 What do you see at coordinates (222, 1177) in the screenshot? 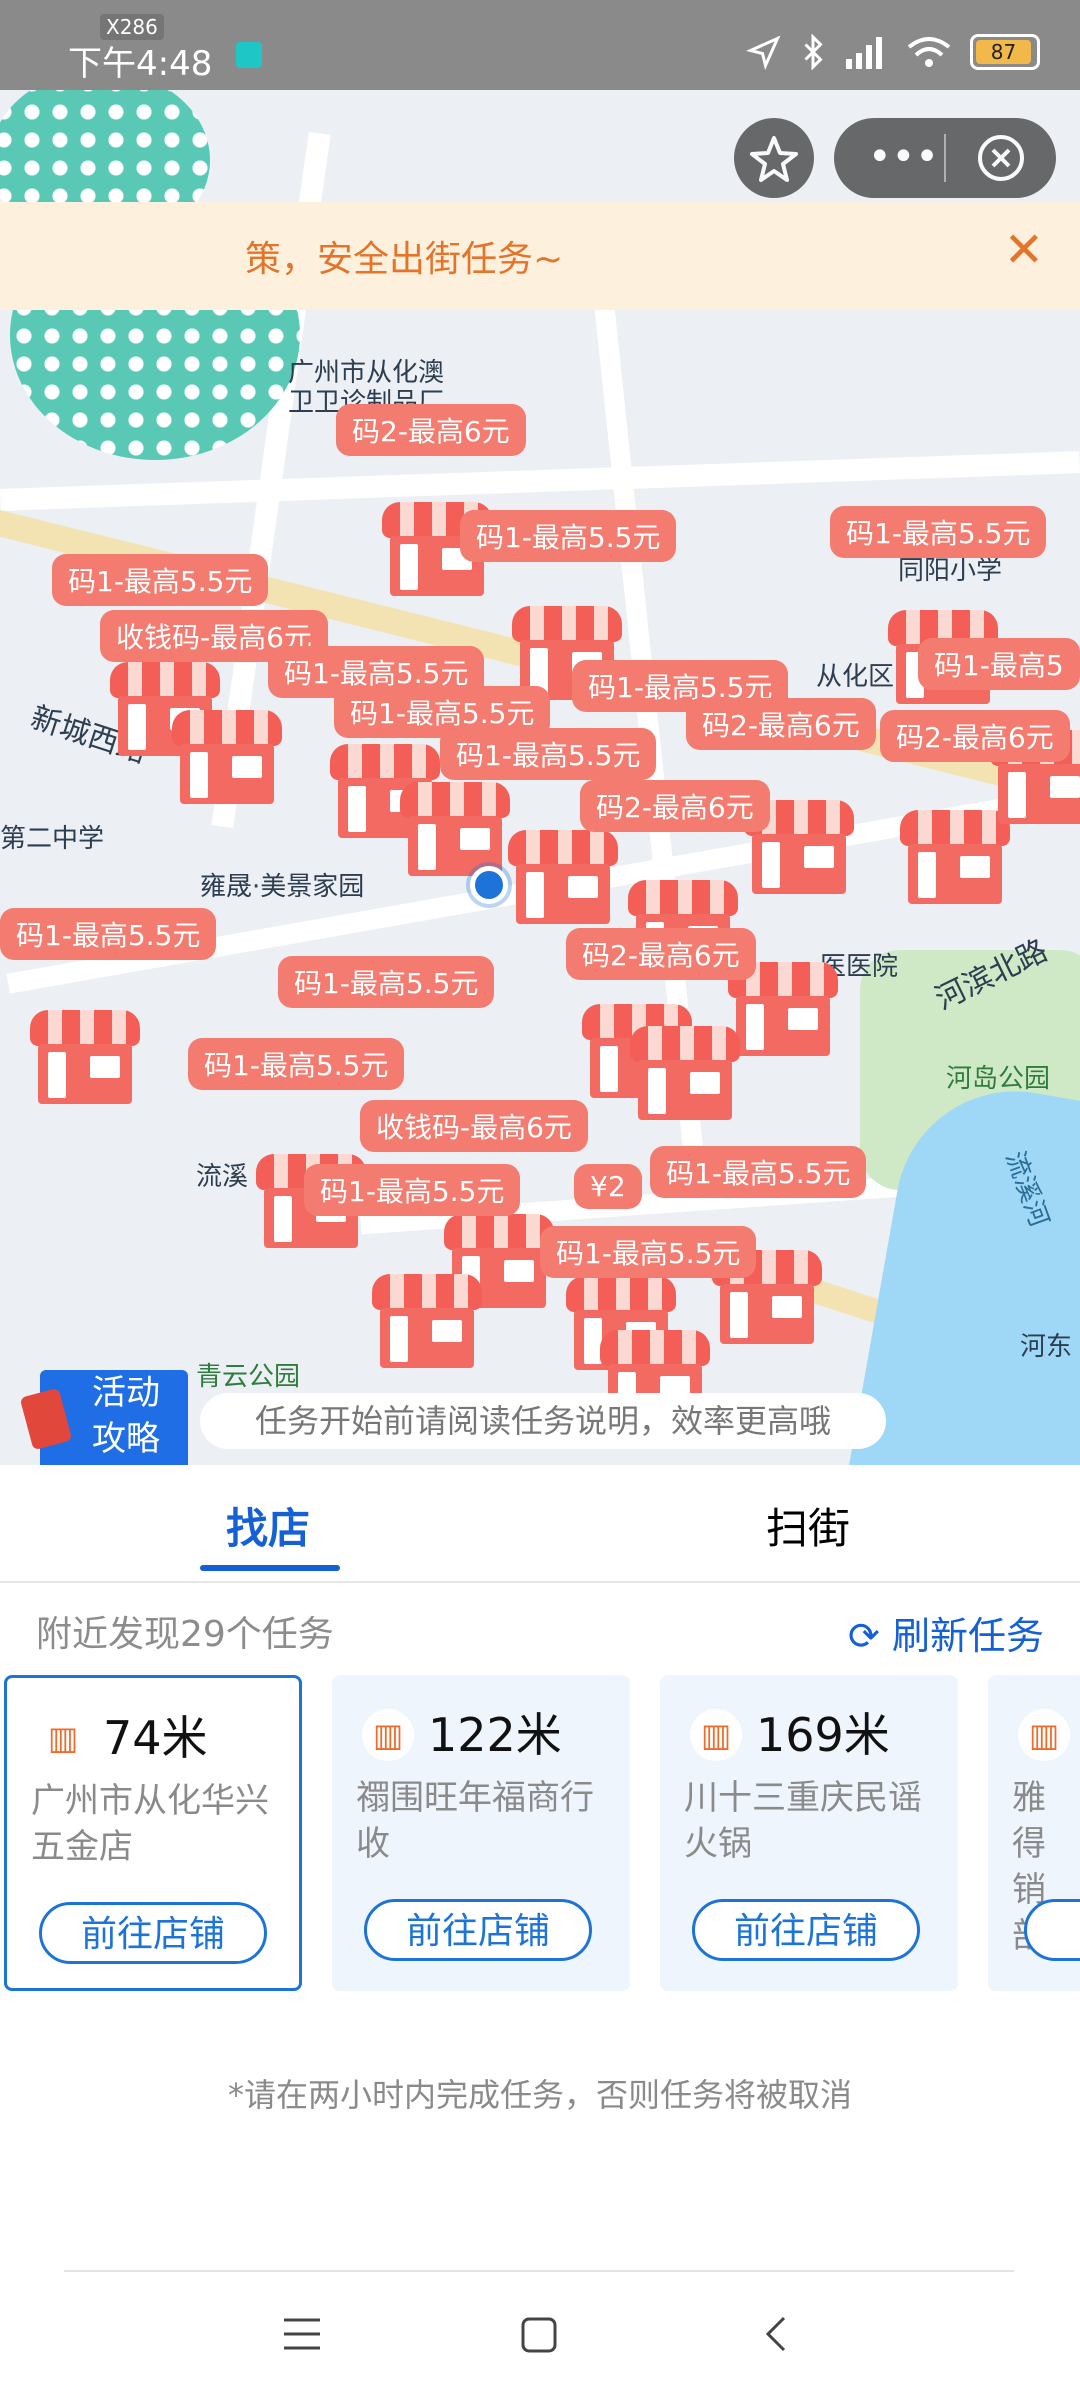
I see `place-label: 流溪` at bounding box center [222, 1177].